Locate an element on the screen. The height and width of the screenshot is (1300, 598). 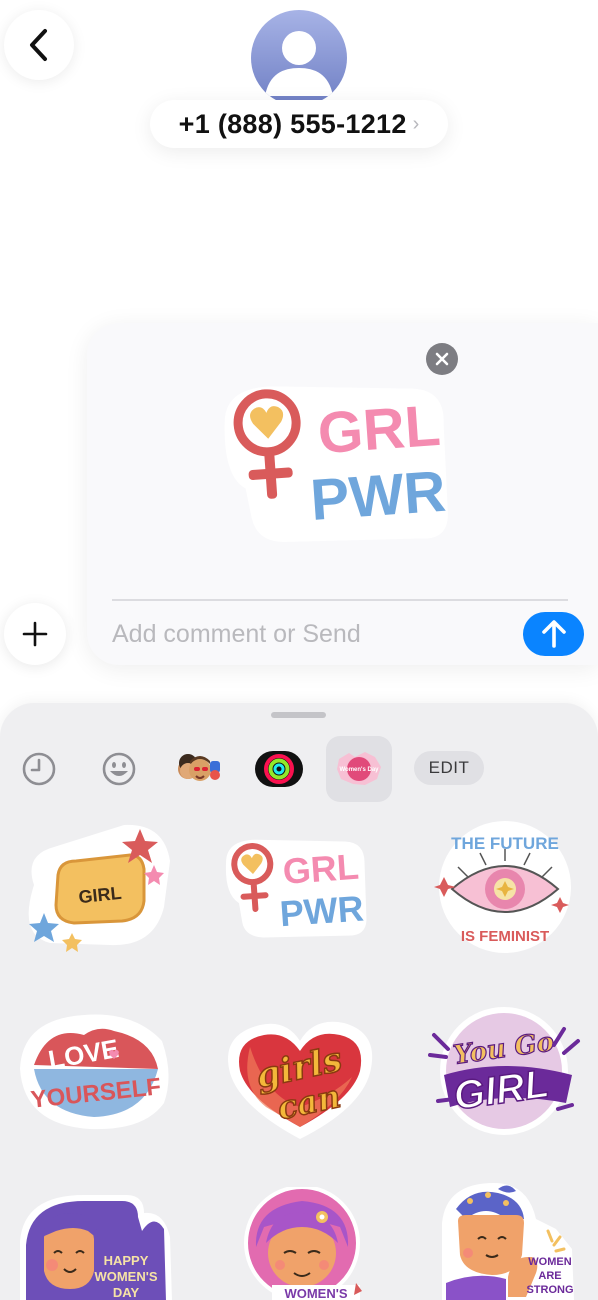
attached-grl-pwr-sticker: GRL PWR is located at coordinates (336, 464).